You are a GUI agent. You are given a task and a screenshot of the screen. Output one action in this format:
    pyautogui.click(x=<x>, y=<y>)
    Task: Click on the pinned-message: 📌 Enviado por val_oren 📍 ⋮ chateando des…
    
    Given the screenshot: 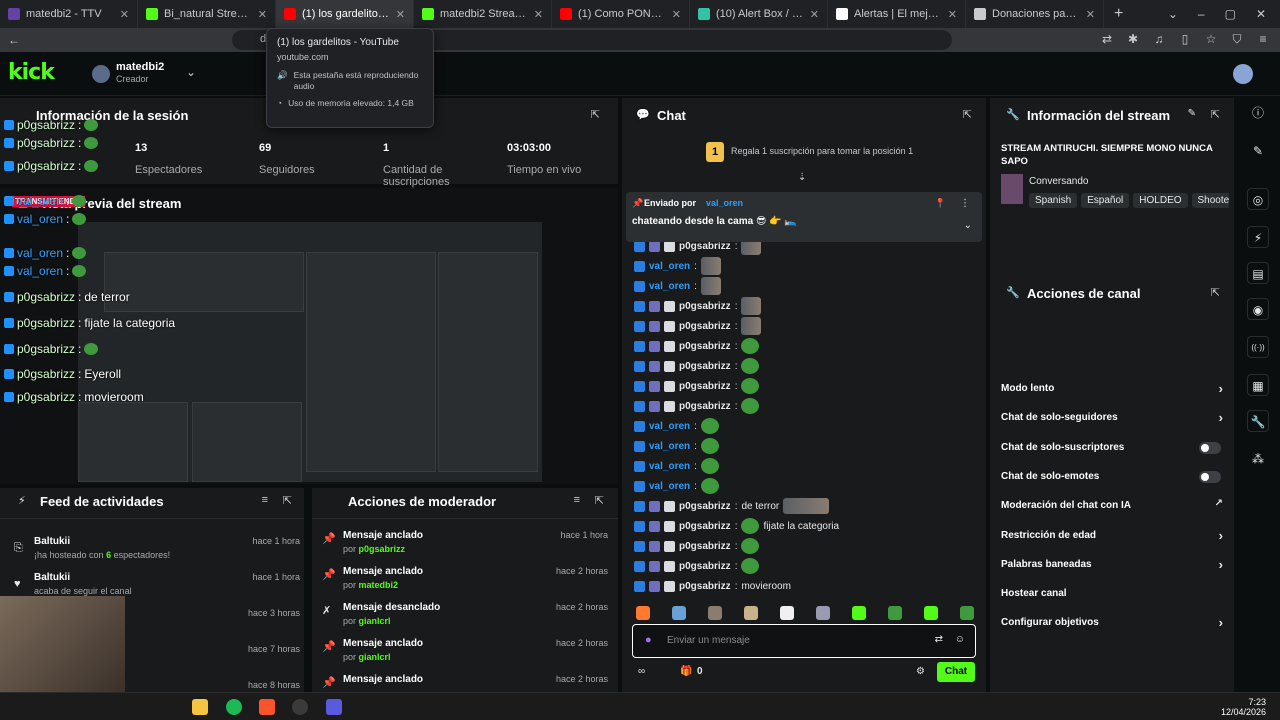 What is the action you would take?
    pyautogui.click(x=804, y=217)
    